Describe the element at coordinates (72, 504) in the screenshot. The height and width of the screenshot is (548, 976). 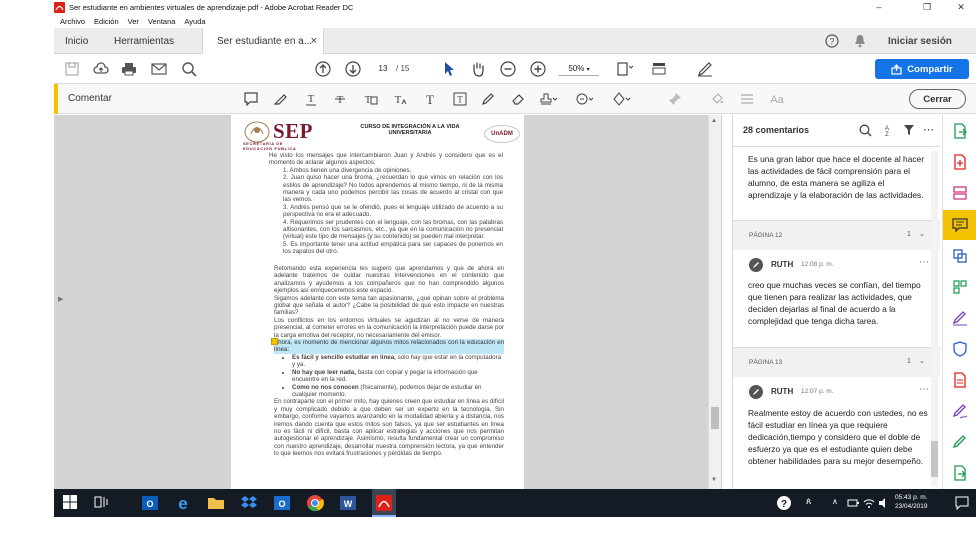
I see `windows-start-icon` at that location.